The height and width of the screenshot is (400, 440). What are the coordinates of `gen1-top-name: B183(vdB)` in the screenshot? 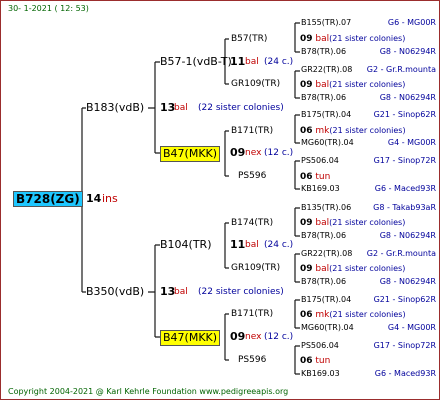 It's located at (115, 108).